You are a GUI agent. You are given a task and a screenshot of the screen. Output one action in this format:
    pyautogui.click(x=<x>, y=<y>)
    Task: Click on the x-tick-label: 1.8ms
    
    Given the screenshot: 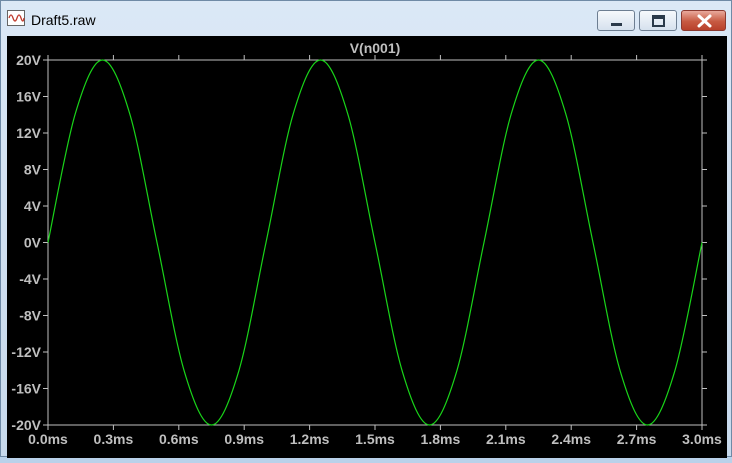 What is the action you would take?
    pyautogui.click(x=441, y=439)
    